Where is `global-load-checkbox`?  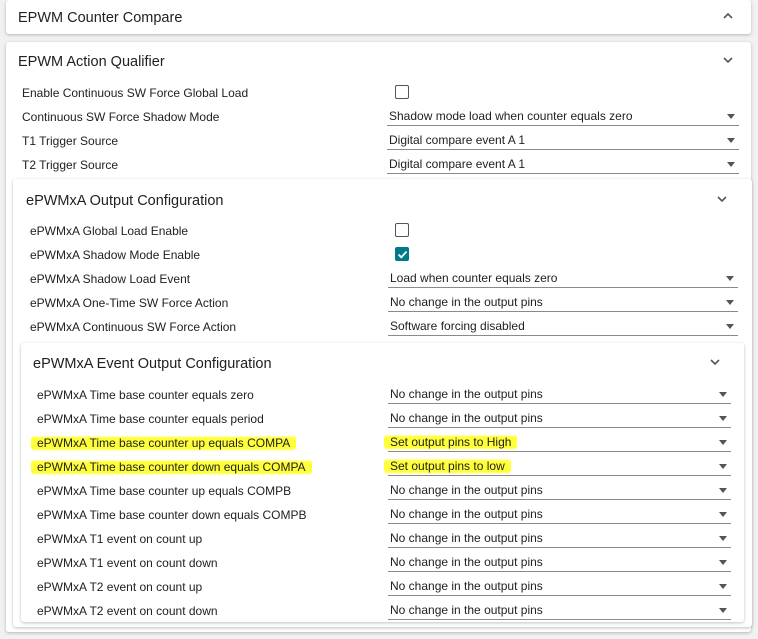
global-load-checkbox is located at coordinates (402, 92).